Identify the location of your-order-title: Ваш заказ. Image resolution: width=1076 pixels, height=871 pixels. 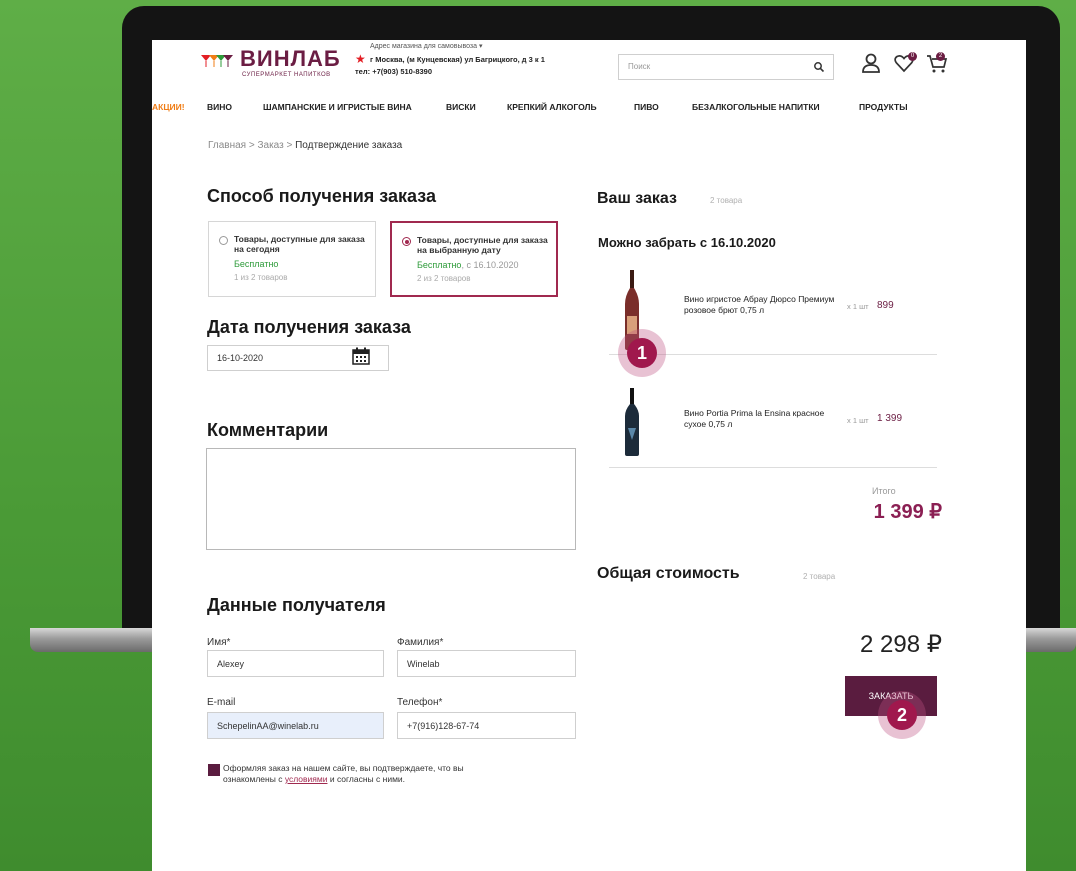
(637, 198).